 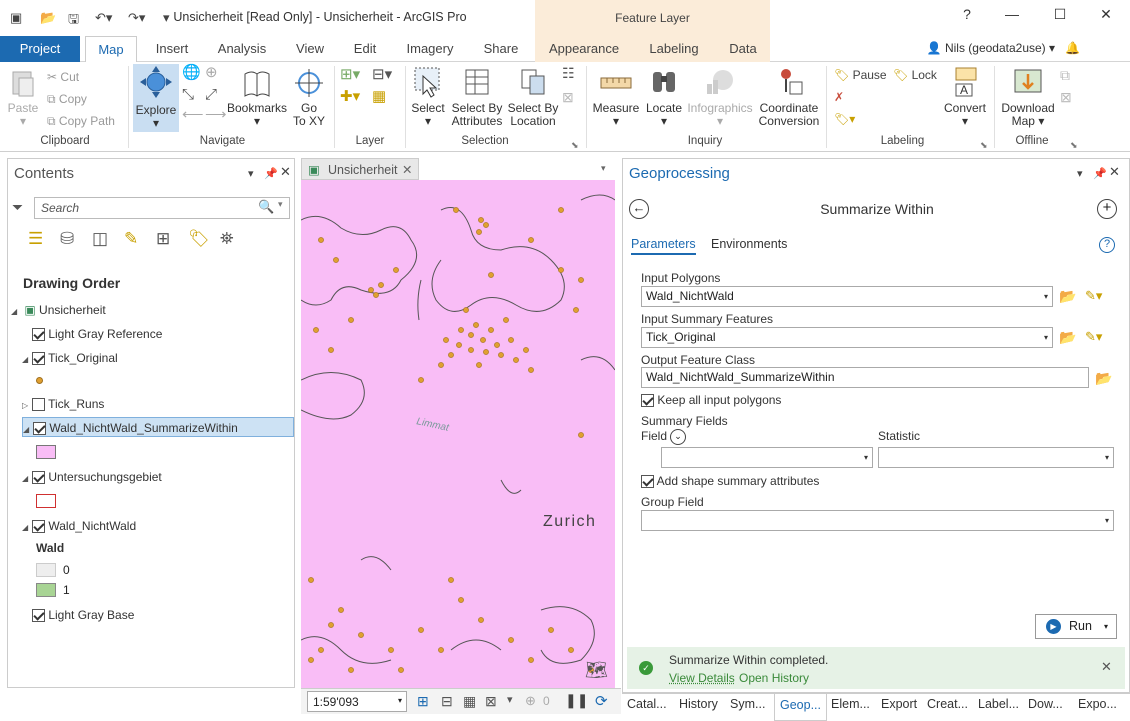 What do you see at coordinates (1106, 626) in the screenshot?
I see `run-dropdown-icon: ▾` at bounding box center [1106, 626].